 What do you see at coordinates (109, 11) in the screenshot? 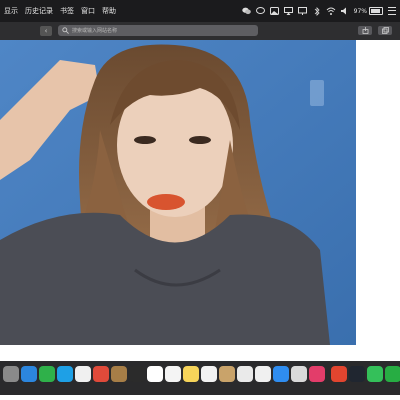
I see `menu-help: 帮助` at bounding box center [109, 11].